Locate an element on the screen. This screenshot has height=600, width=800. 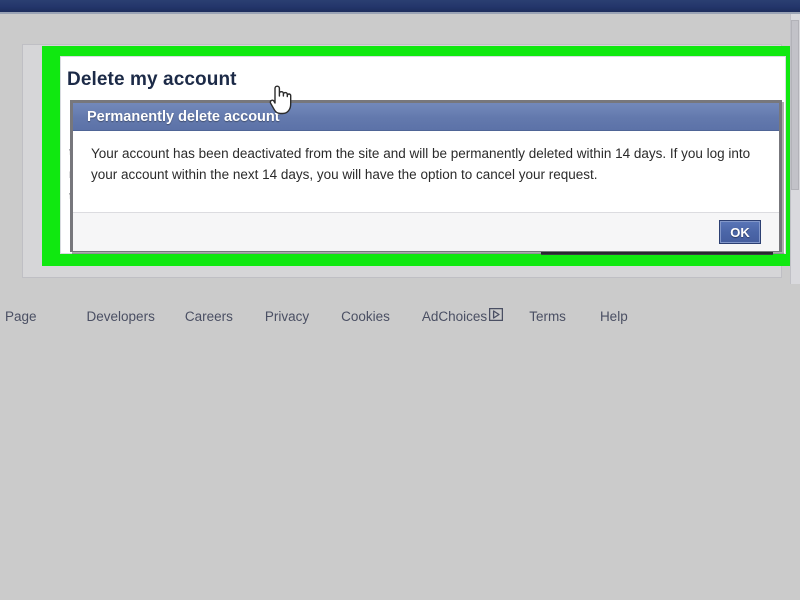
footer-link-cookies: Cookies is located at coordinates (365, 316).